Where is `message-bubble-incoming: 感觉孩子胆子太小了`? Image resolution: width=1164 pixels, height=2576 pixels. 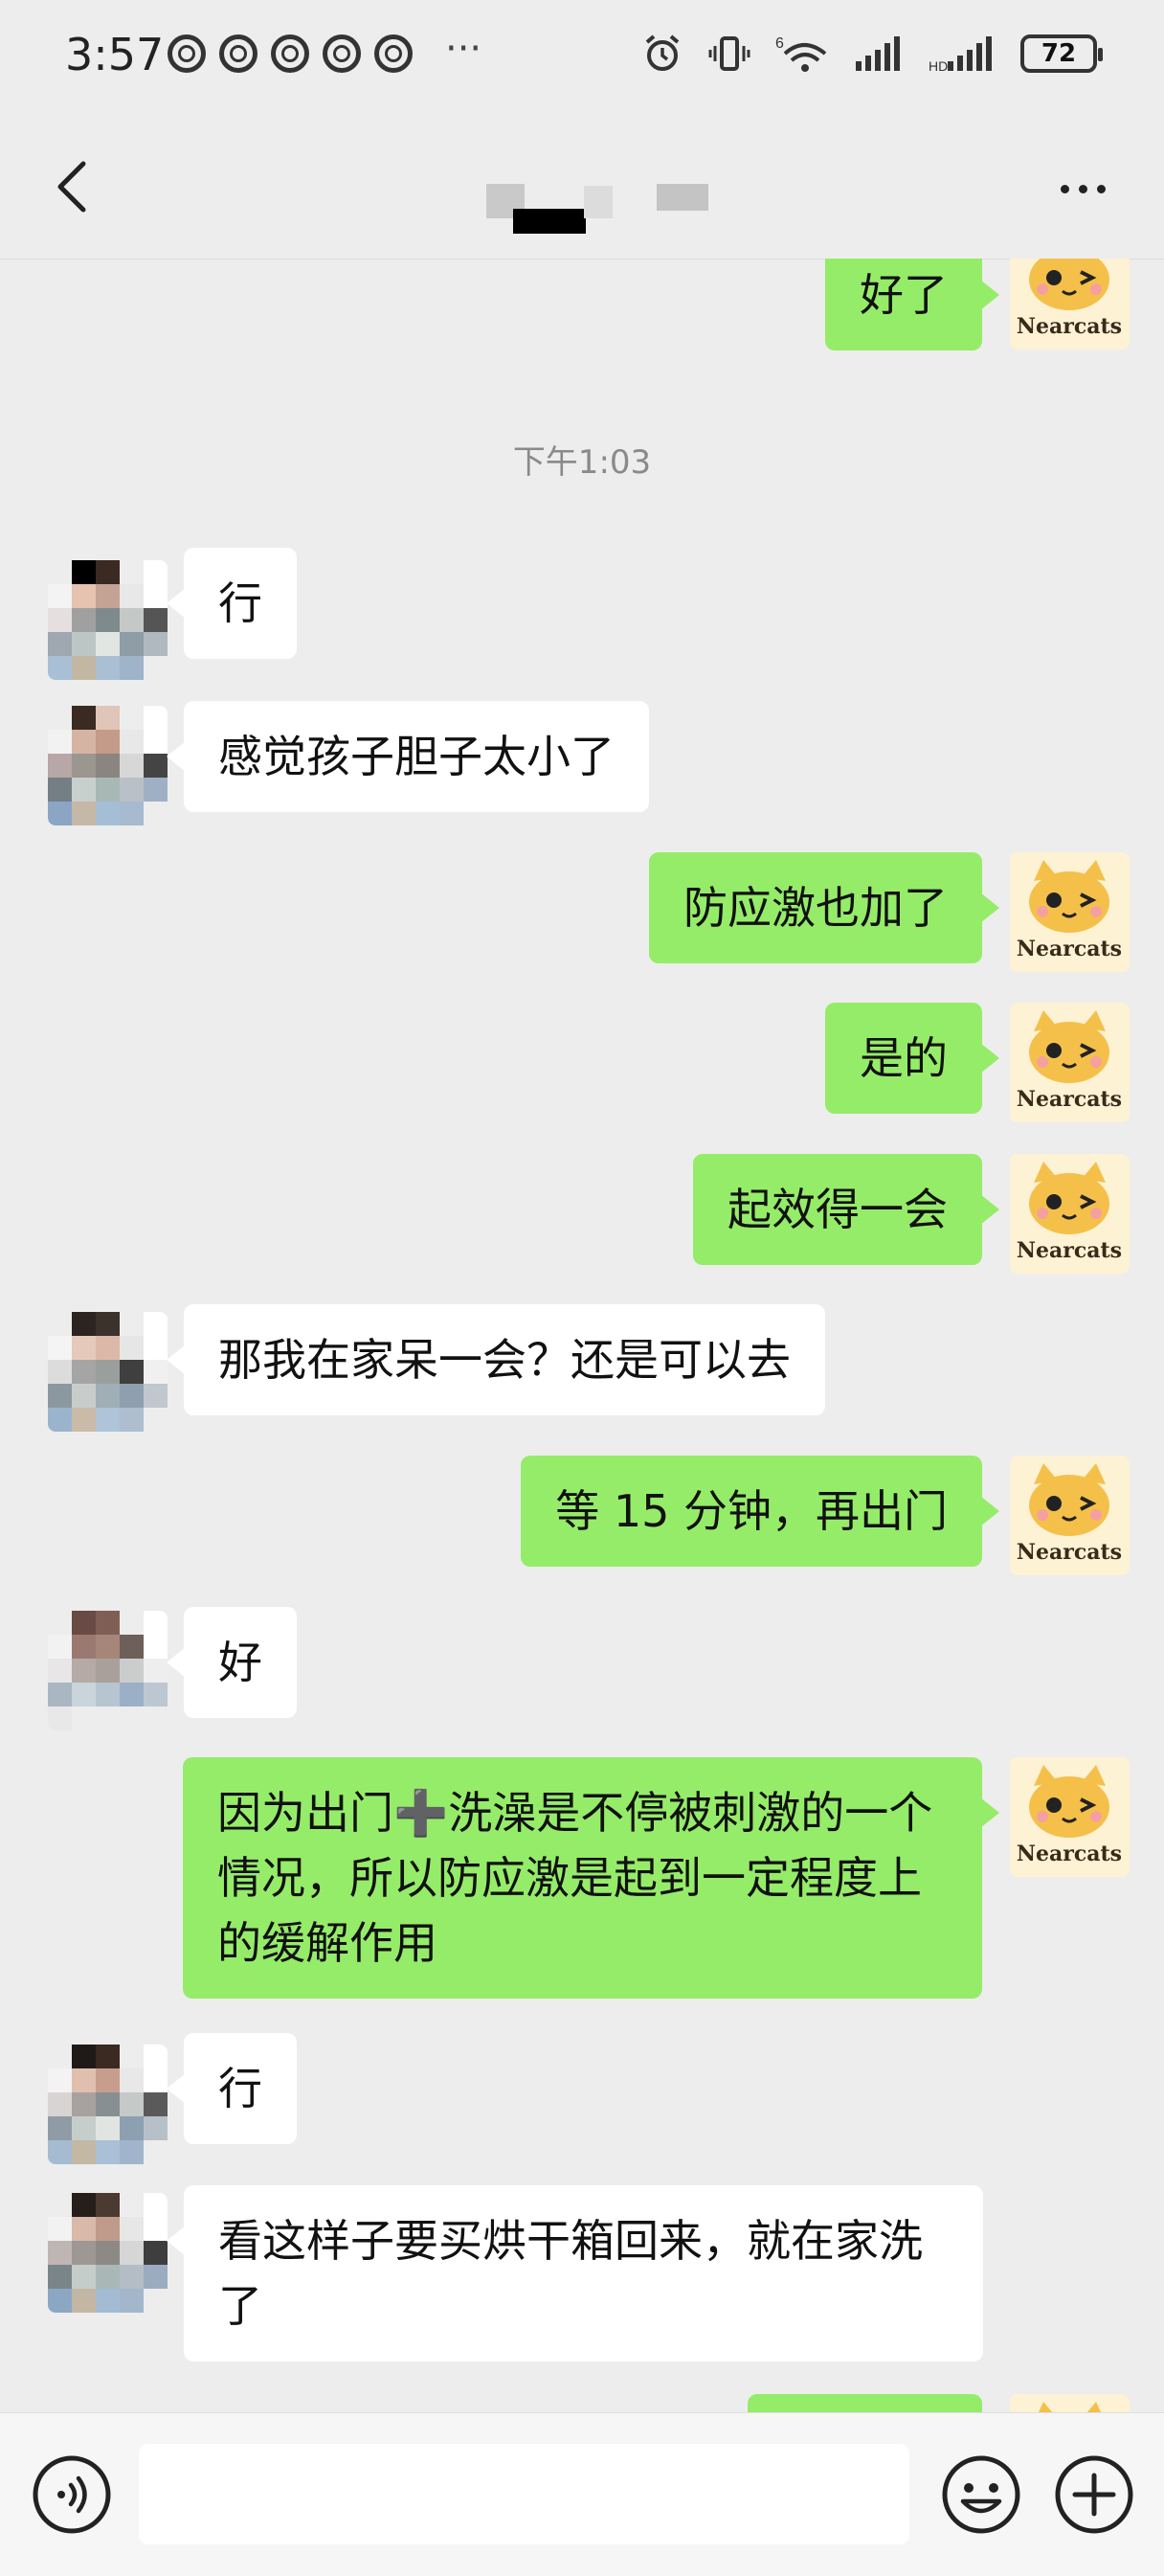 message-bubble-incoming: 感觉孩子胆子太小了 is located at coordinates (408, 756).